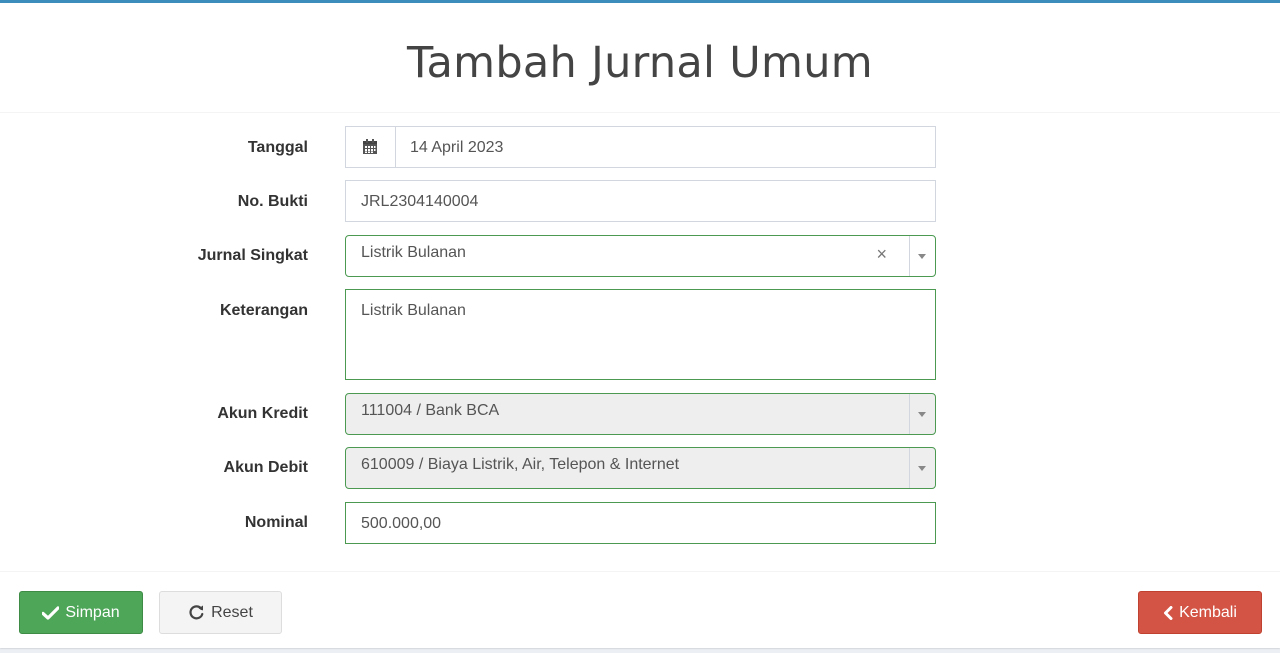 Image resolution: width=1280 pixels, height=653 pixels. Describe the element at coordinates (457, 147) in the screenshot. I see `tanggal-value: 14 April 2023` at that location.